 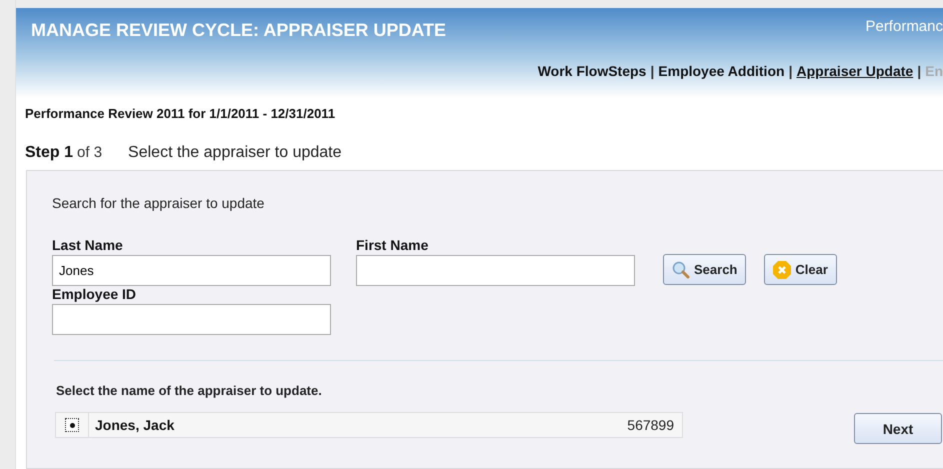 What do you see at coordinates (180, 113) in the screenshot?
I see `review-title: Performance Review 2011 for 1/1/2011 - 12/31/2011` at bounding box center [180, 113].